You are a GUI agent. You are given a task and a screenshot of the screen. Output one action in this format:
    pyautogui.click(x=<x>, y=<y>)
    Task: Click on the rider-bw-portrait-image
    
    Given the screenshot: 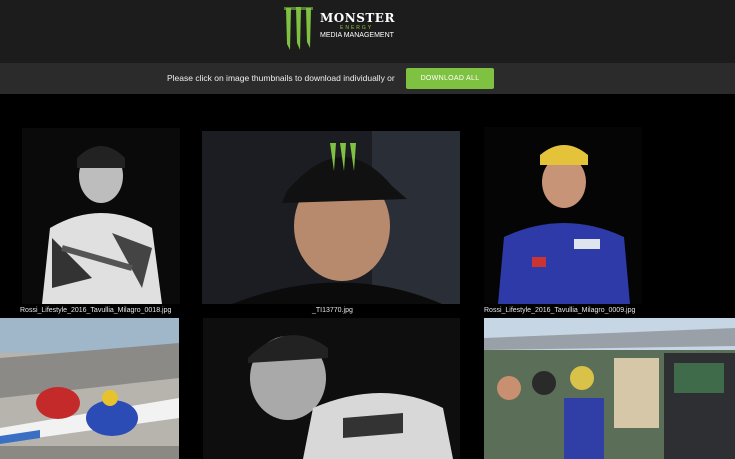 What is the action you would take?
    pyautogui.click(x=331, y=388)
    